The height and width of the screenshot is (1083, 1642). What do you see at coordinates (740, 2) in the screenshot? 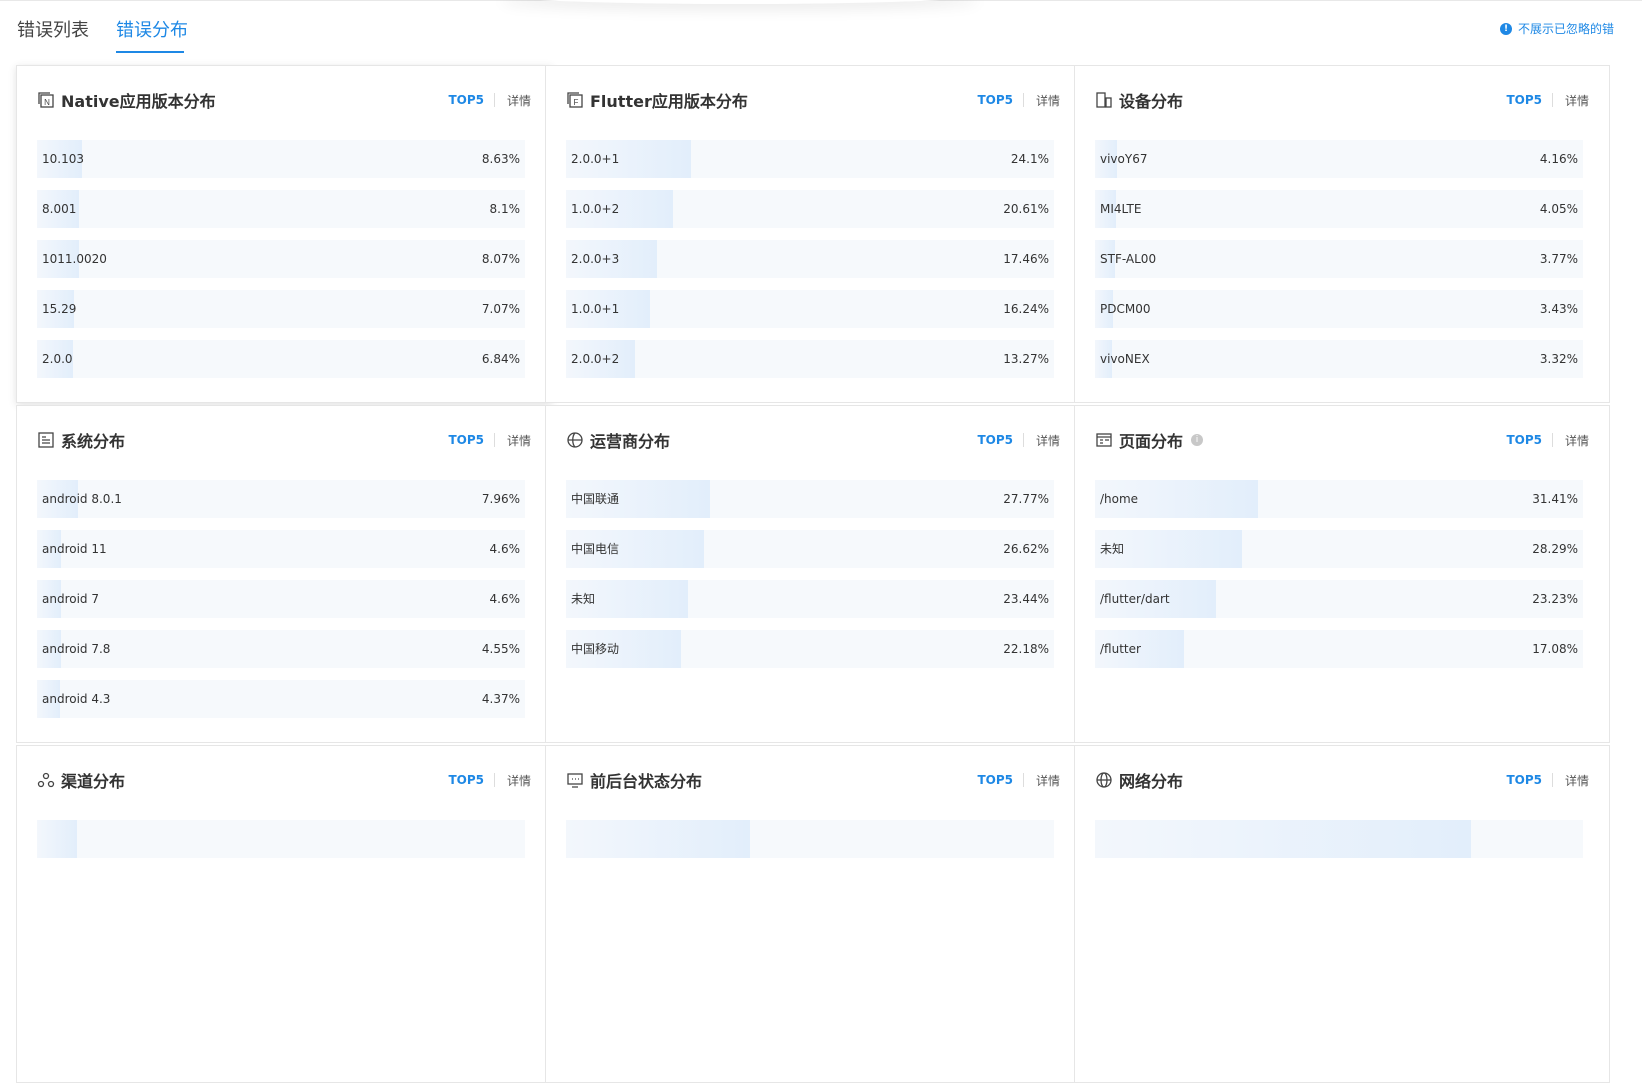
I see `floating-panel-shadow` at bounding box center [740, 2].